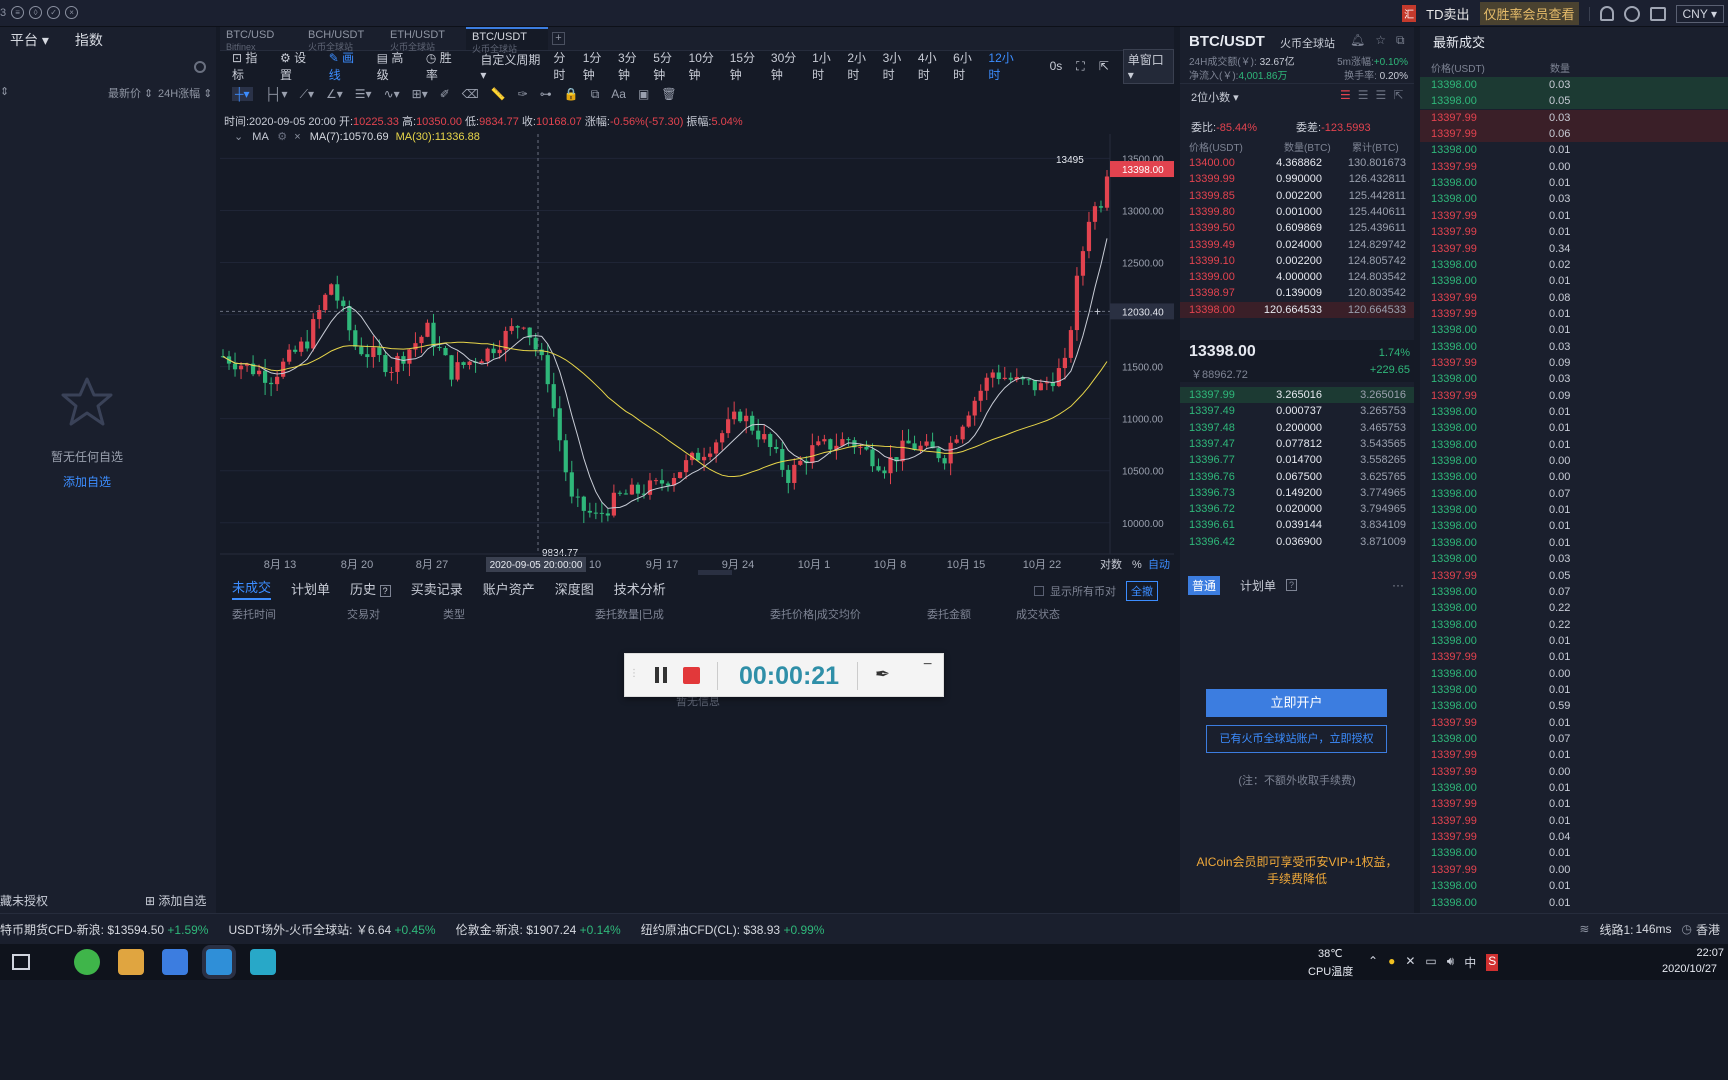 This screenshot has width=1728, height=1080. What do you see at coordinates (1631, 13) in the screenshot?
I see `search-icon` at bounding box center [1631, 13].